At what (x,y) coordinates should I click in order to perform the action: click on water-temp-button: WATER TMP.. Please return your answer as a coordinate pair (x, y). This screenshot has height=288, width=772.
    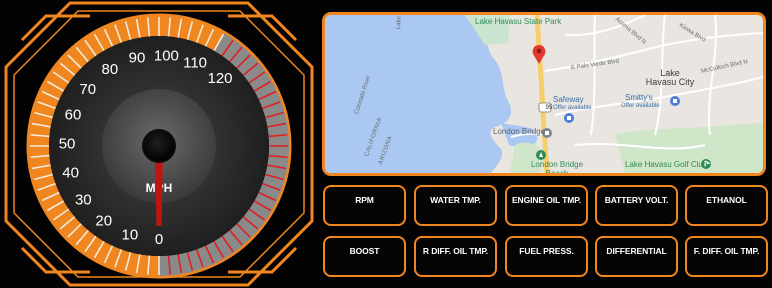
    Looking at the image, I should click on (455, 205).